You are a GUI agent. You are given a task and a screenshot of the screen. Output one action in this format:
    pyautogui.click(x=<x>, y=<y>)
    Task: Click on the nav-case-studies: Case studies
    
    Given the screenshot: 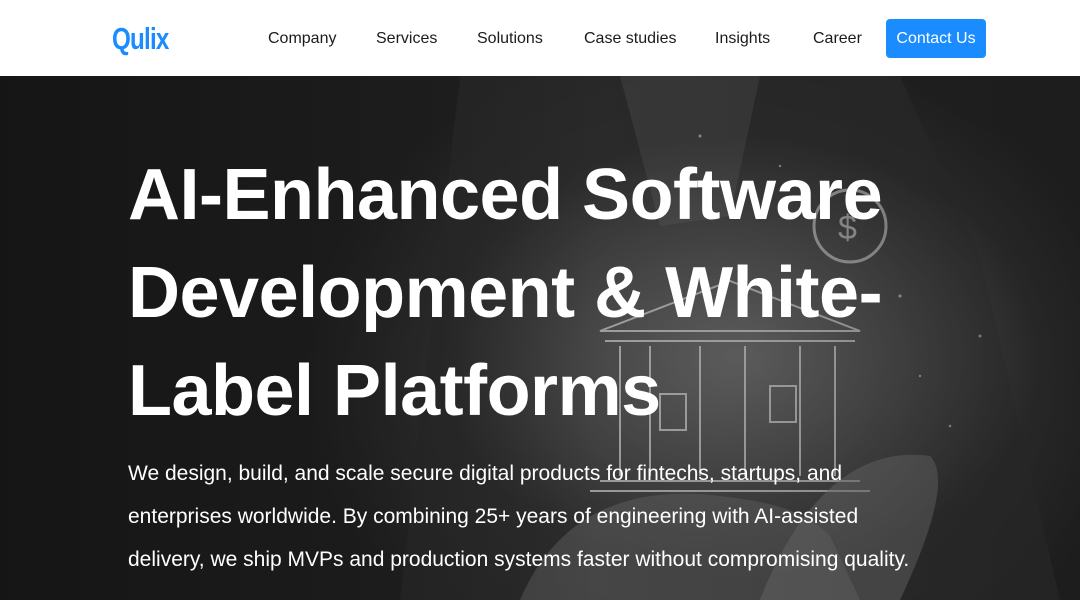 What is the action you would take?
    pyautogui.click(x=630, y=39)
    